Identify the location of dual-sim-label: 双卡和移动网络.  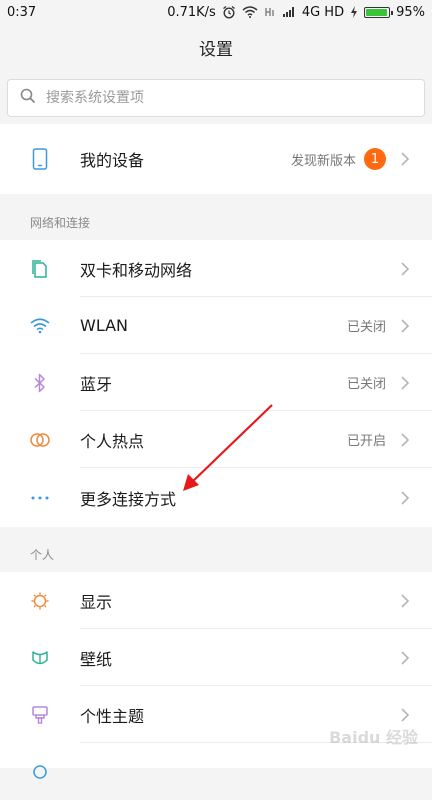
(136, 270).